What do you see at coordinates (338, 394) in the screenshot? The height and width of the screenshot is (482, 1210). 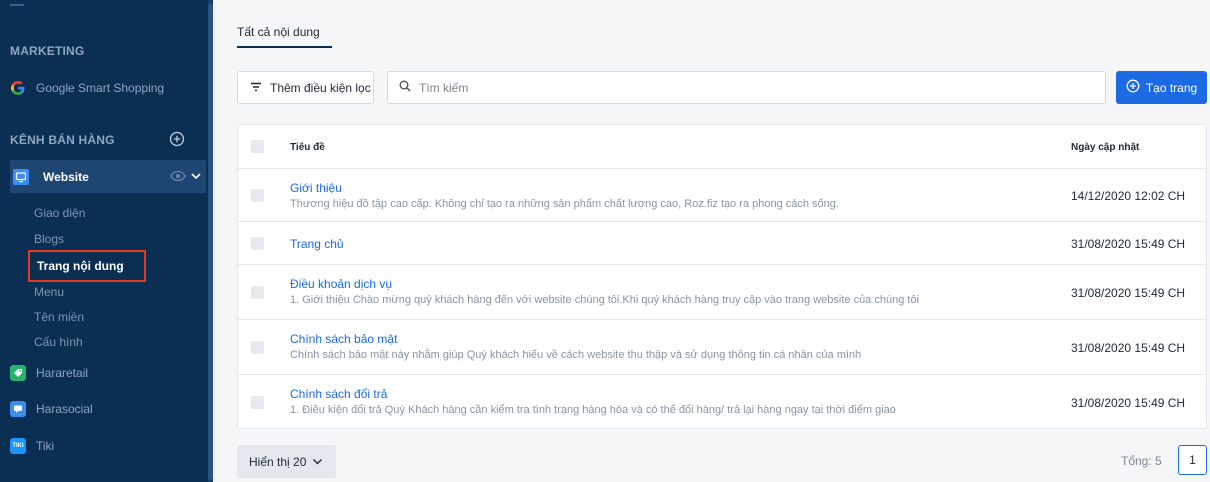 I see `page-title-link: Chính sách đổi trả` at bounding box center [338, 394].